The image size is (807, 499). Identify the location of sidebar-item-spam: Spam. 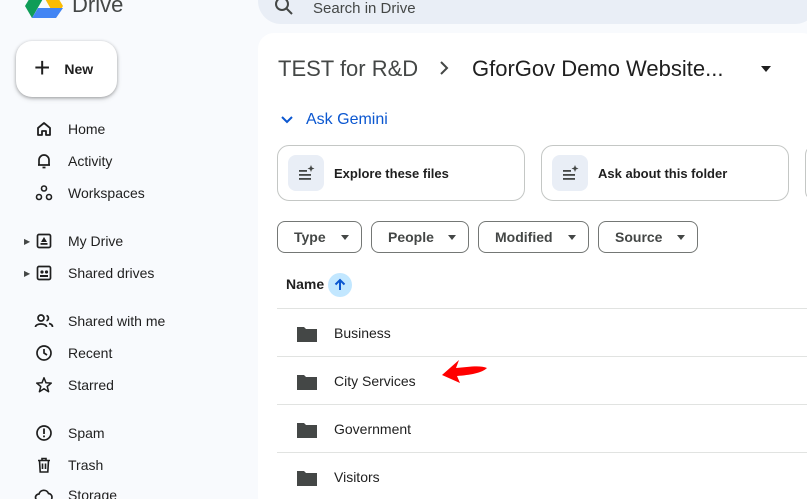
(120, 433).